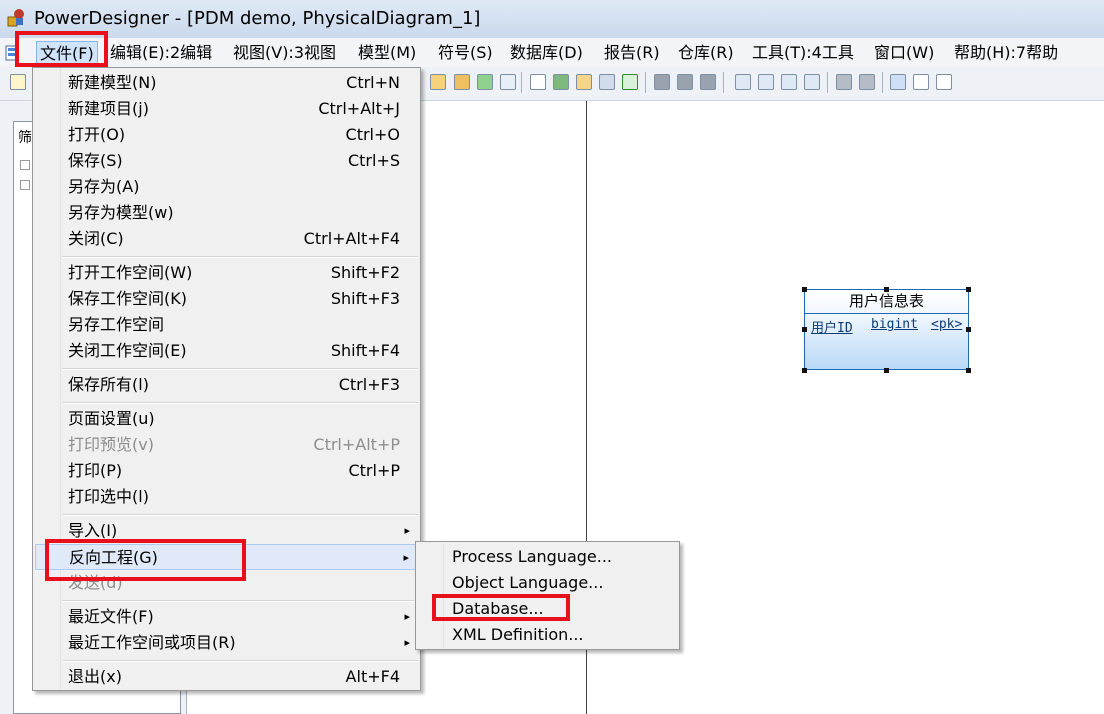 The image size is (1104, 714). Describe the element at coordinates (226, 83) in the screenshot. I see `menu-item-new-model: 新建模型(N) Ctrl+N` at that location.